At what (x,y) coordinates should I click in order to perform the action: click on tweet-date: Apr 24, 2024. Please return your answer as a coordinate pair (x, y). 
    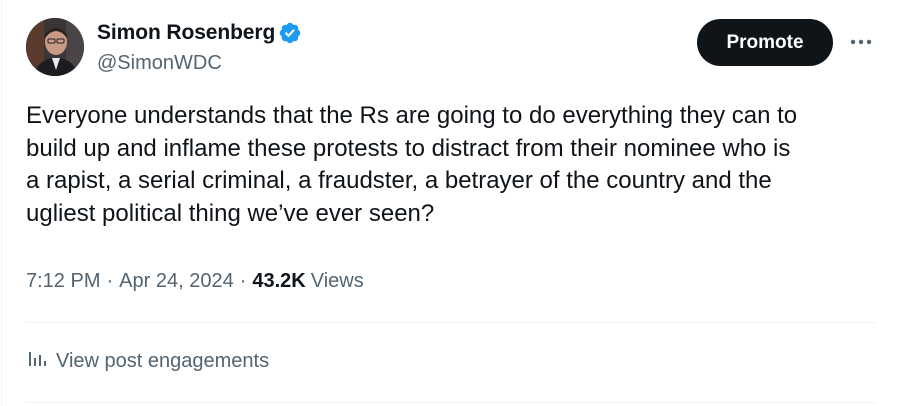
    Looking at the image, I should click on (176, 281).